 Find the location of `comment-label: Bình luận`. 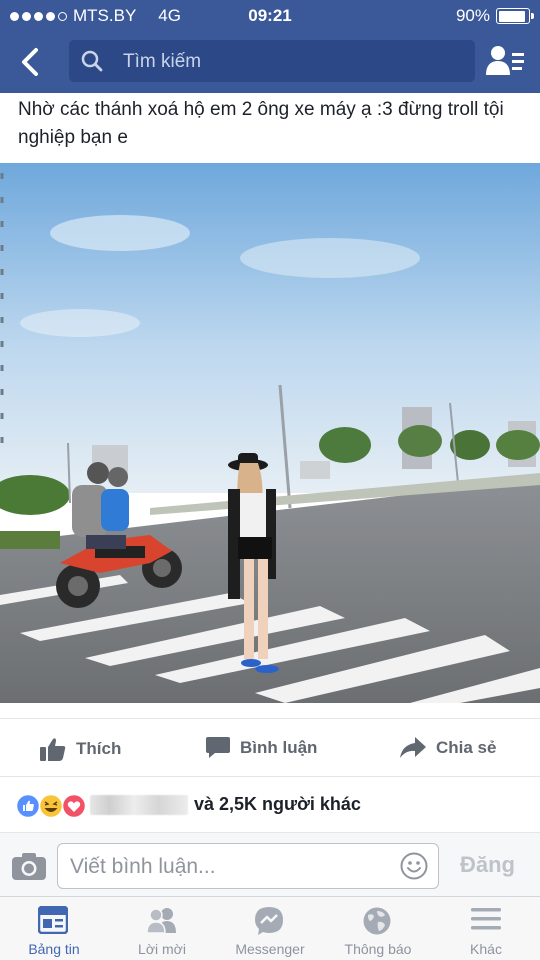

comment-label: Bình luận is located at coordinates (279, 747).